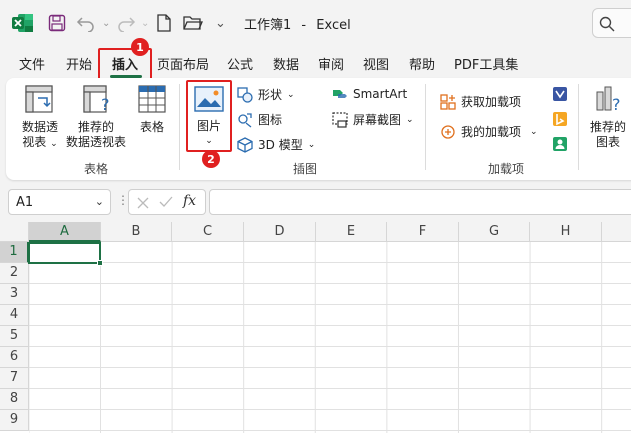 Image resolution: width=631 pixels, height=433 pixels. I want to click on name-box: A1 ⌄, so click(59, 202).